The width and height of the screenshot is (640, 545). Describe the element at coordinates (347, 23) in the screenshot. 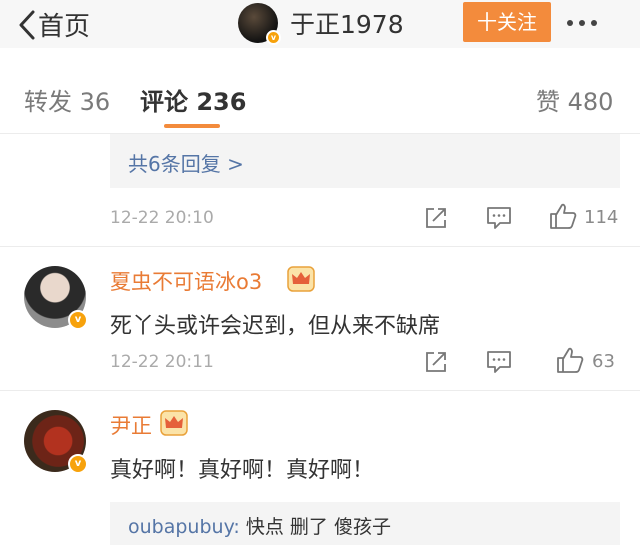

I see `user-name: 于正1978` at that location.